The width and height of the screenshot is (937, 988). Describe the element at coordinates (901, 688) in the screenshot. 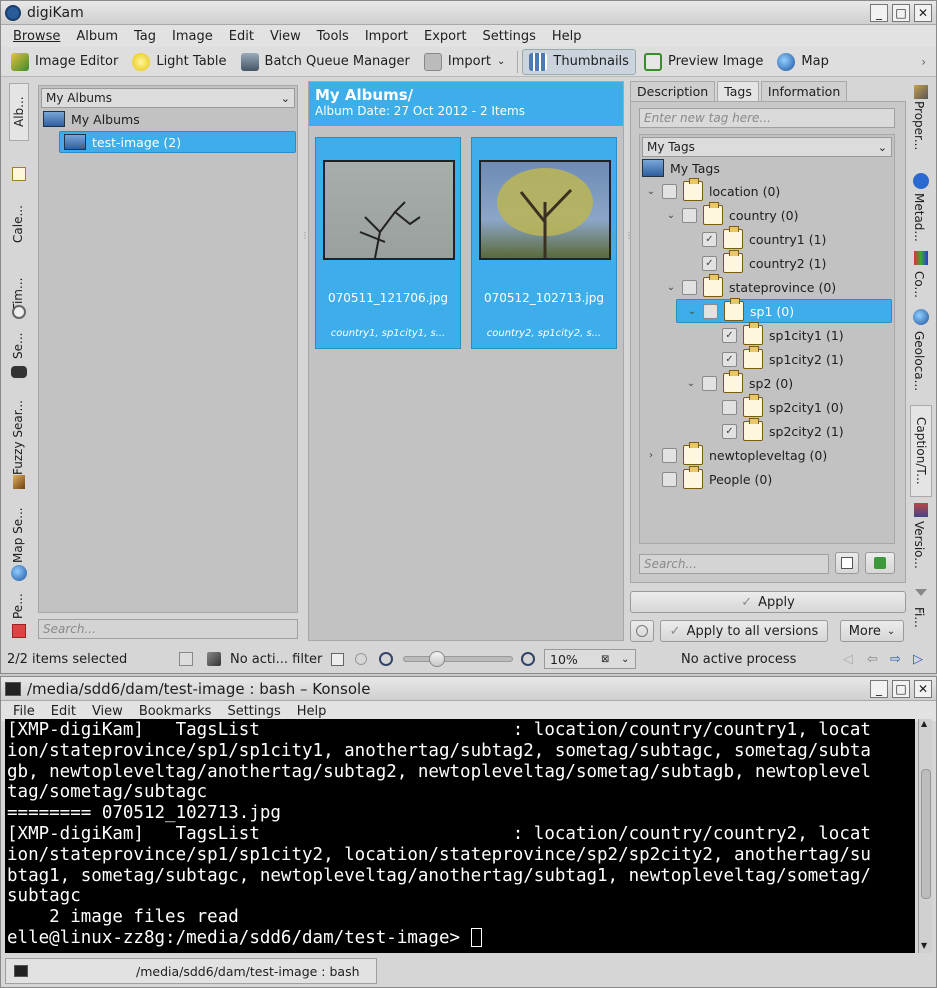

I see `maximize-button: □` at that location.